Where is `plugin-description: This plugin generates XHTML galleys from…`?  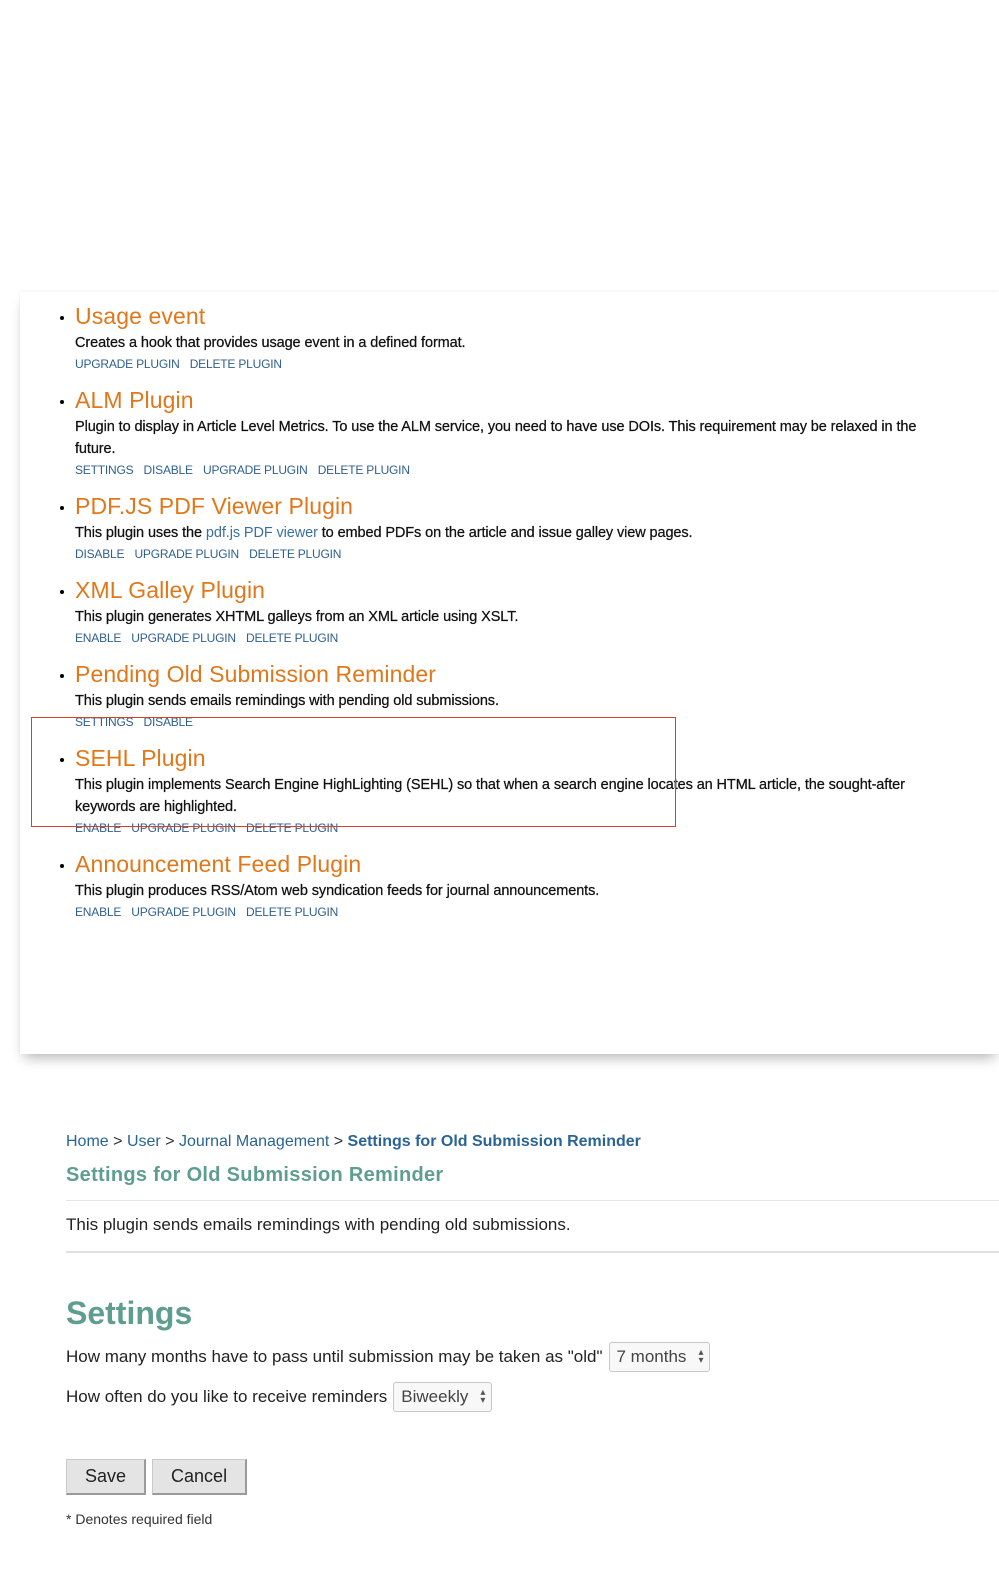
plugin-description: This plugin generates XHTML galleys from… is located at coordinates (297, 617).